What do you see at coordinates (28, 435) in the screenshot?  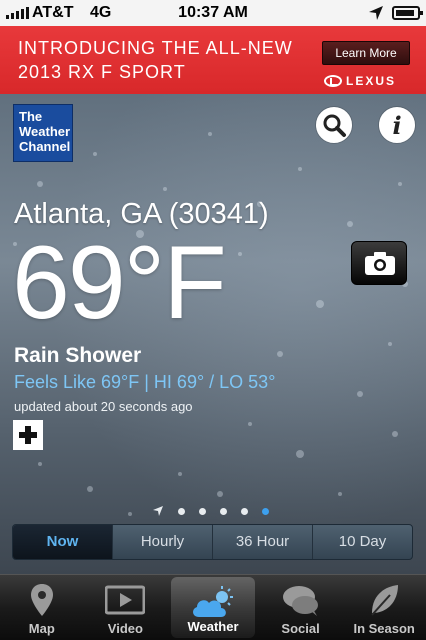 I see `add-location-button` at bounding box center [28, 435].